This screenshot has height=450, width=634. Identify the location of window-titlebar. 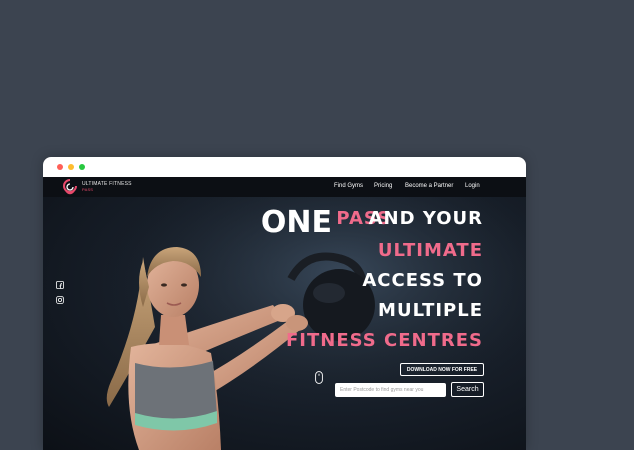
(284, 167).